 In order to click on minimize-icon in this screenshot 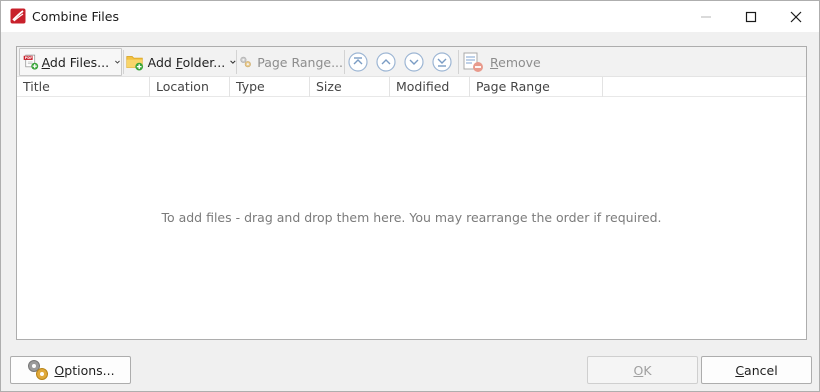, I will do `click(706, 16)`.